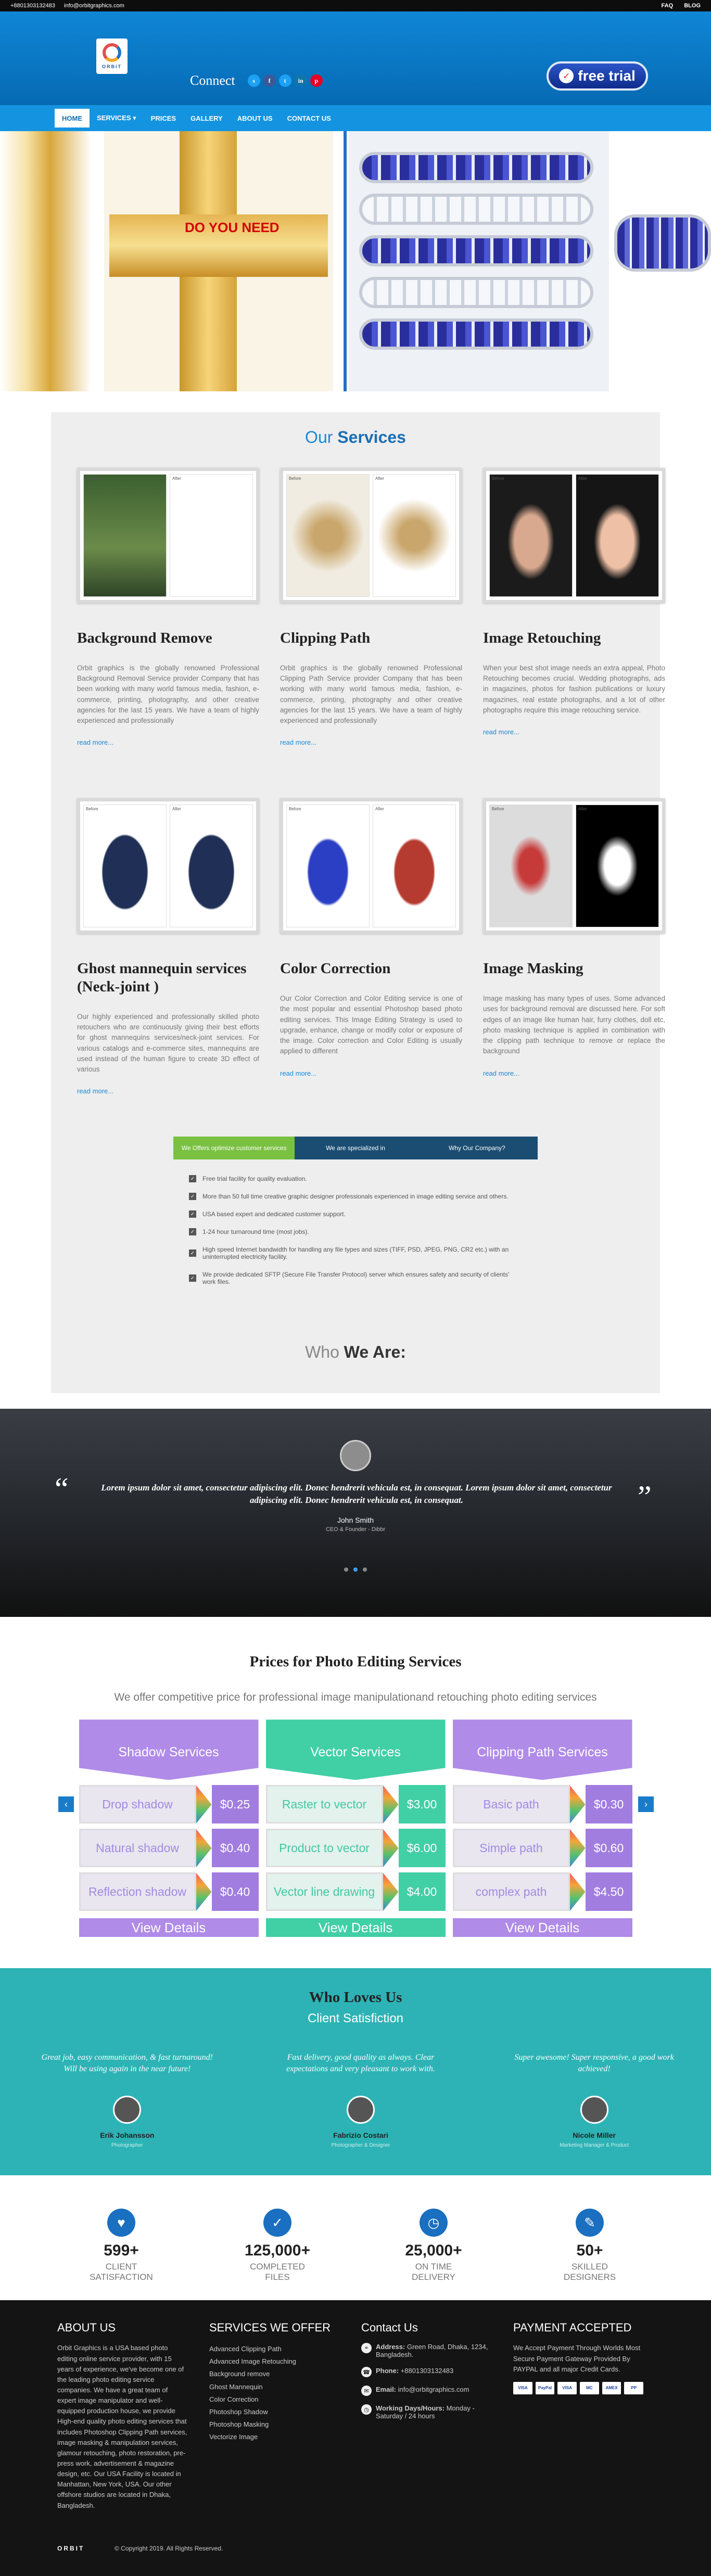  Describe the element at coordinates (433, 2251) in the screenshot. I see `stat-number: 25,000+` at that location.